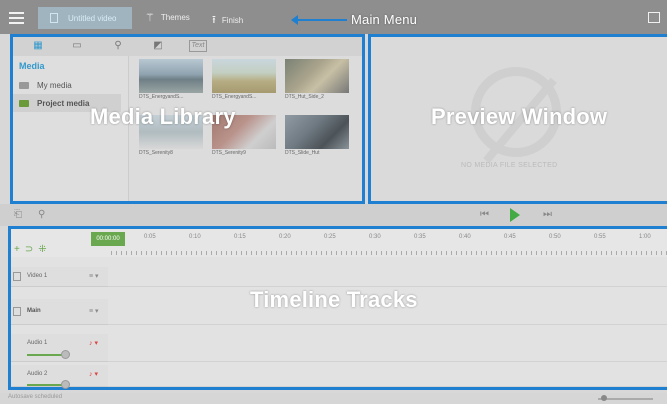  I want to click on themes-label: Themes, so click(175, 17).